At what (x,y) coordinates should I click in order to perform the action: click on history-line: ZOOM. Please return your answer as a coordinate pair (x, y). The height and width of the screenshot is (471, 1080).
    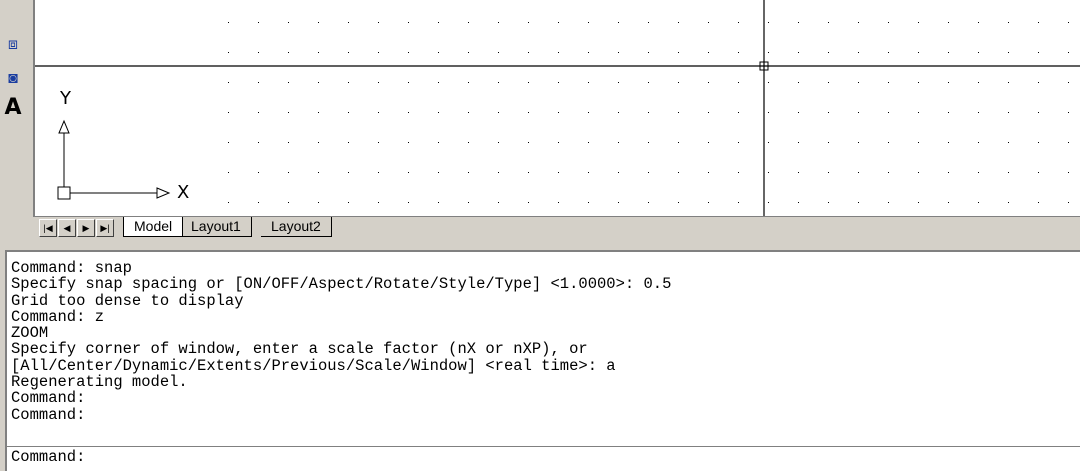
    Looking at the image, I should click on (30, 333).